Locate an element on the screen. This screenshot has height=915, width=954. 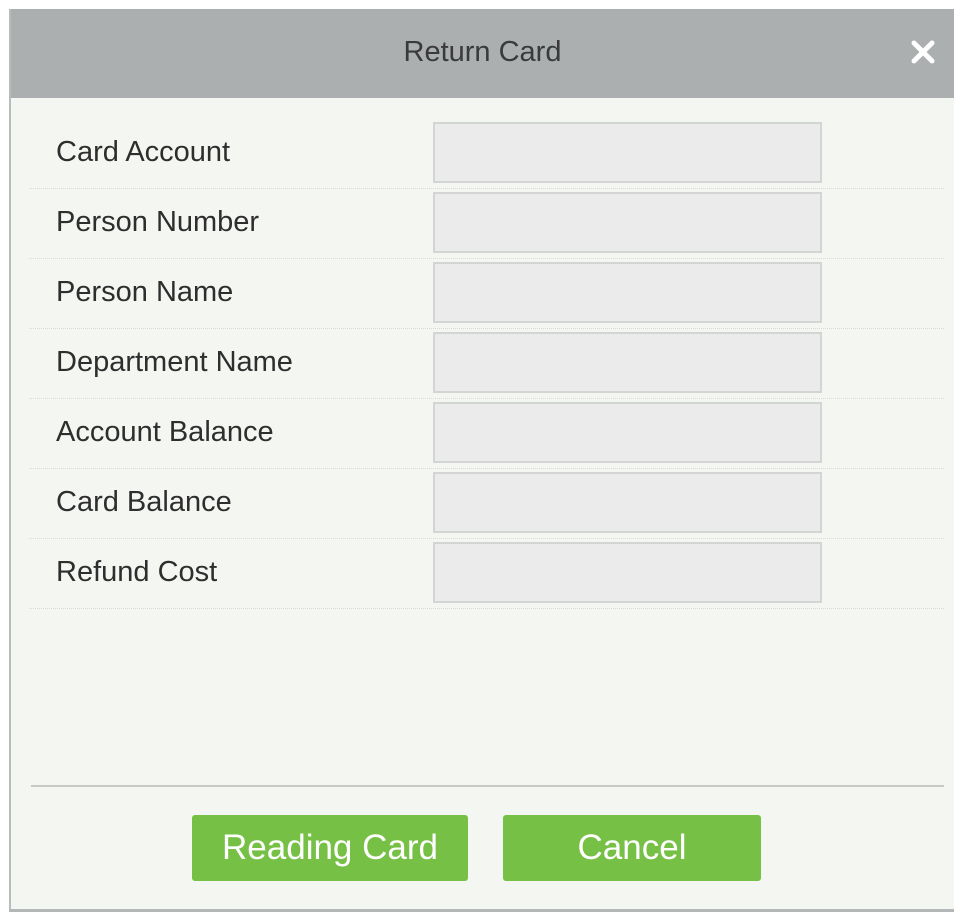
card-balance-input is located at coordinates (627, 502).